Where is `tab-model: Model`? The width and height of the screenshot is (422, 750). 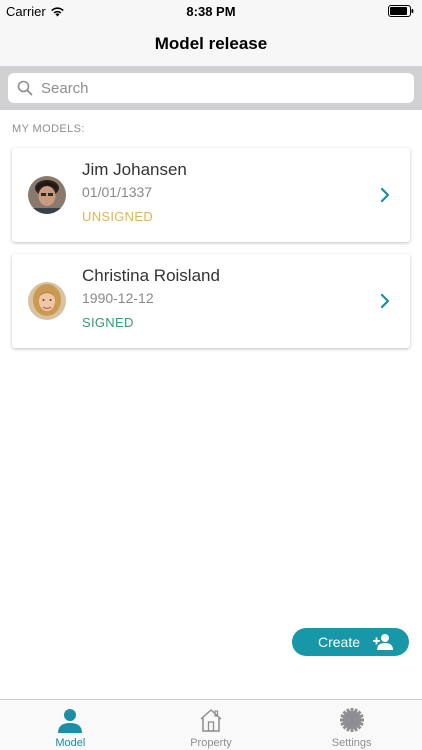 tab-model: Model is located at coordinates (70, 725).